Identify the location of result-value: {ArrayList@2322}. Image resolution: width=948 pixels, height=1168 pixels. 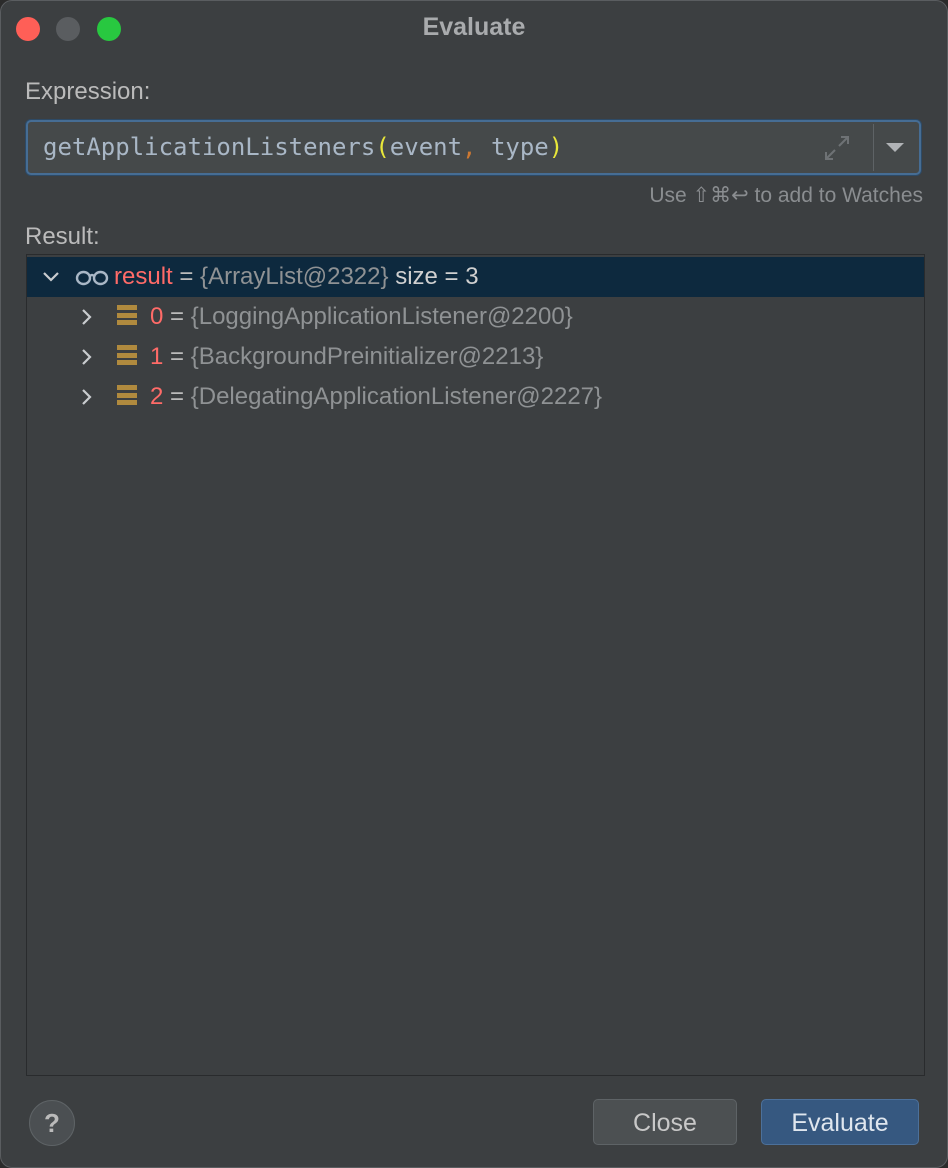
(294, 276).